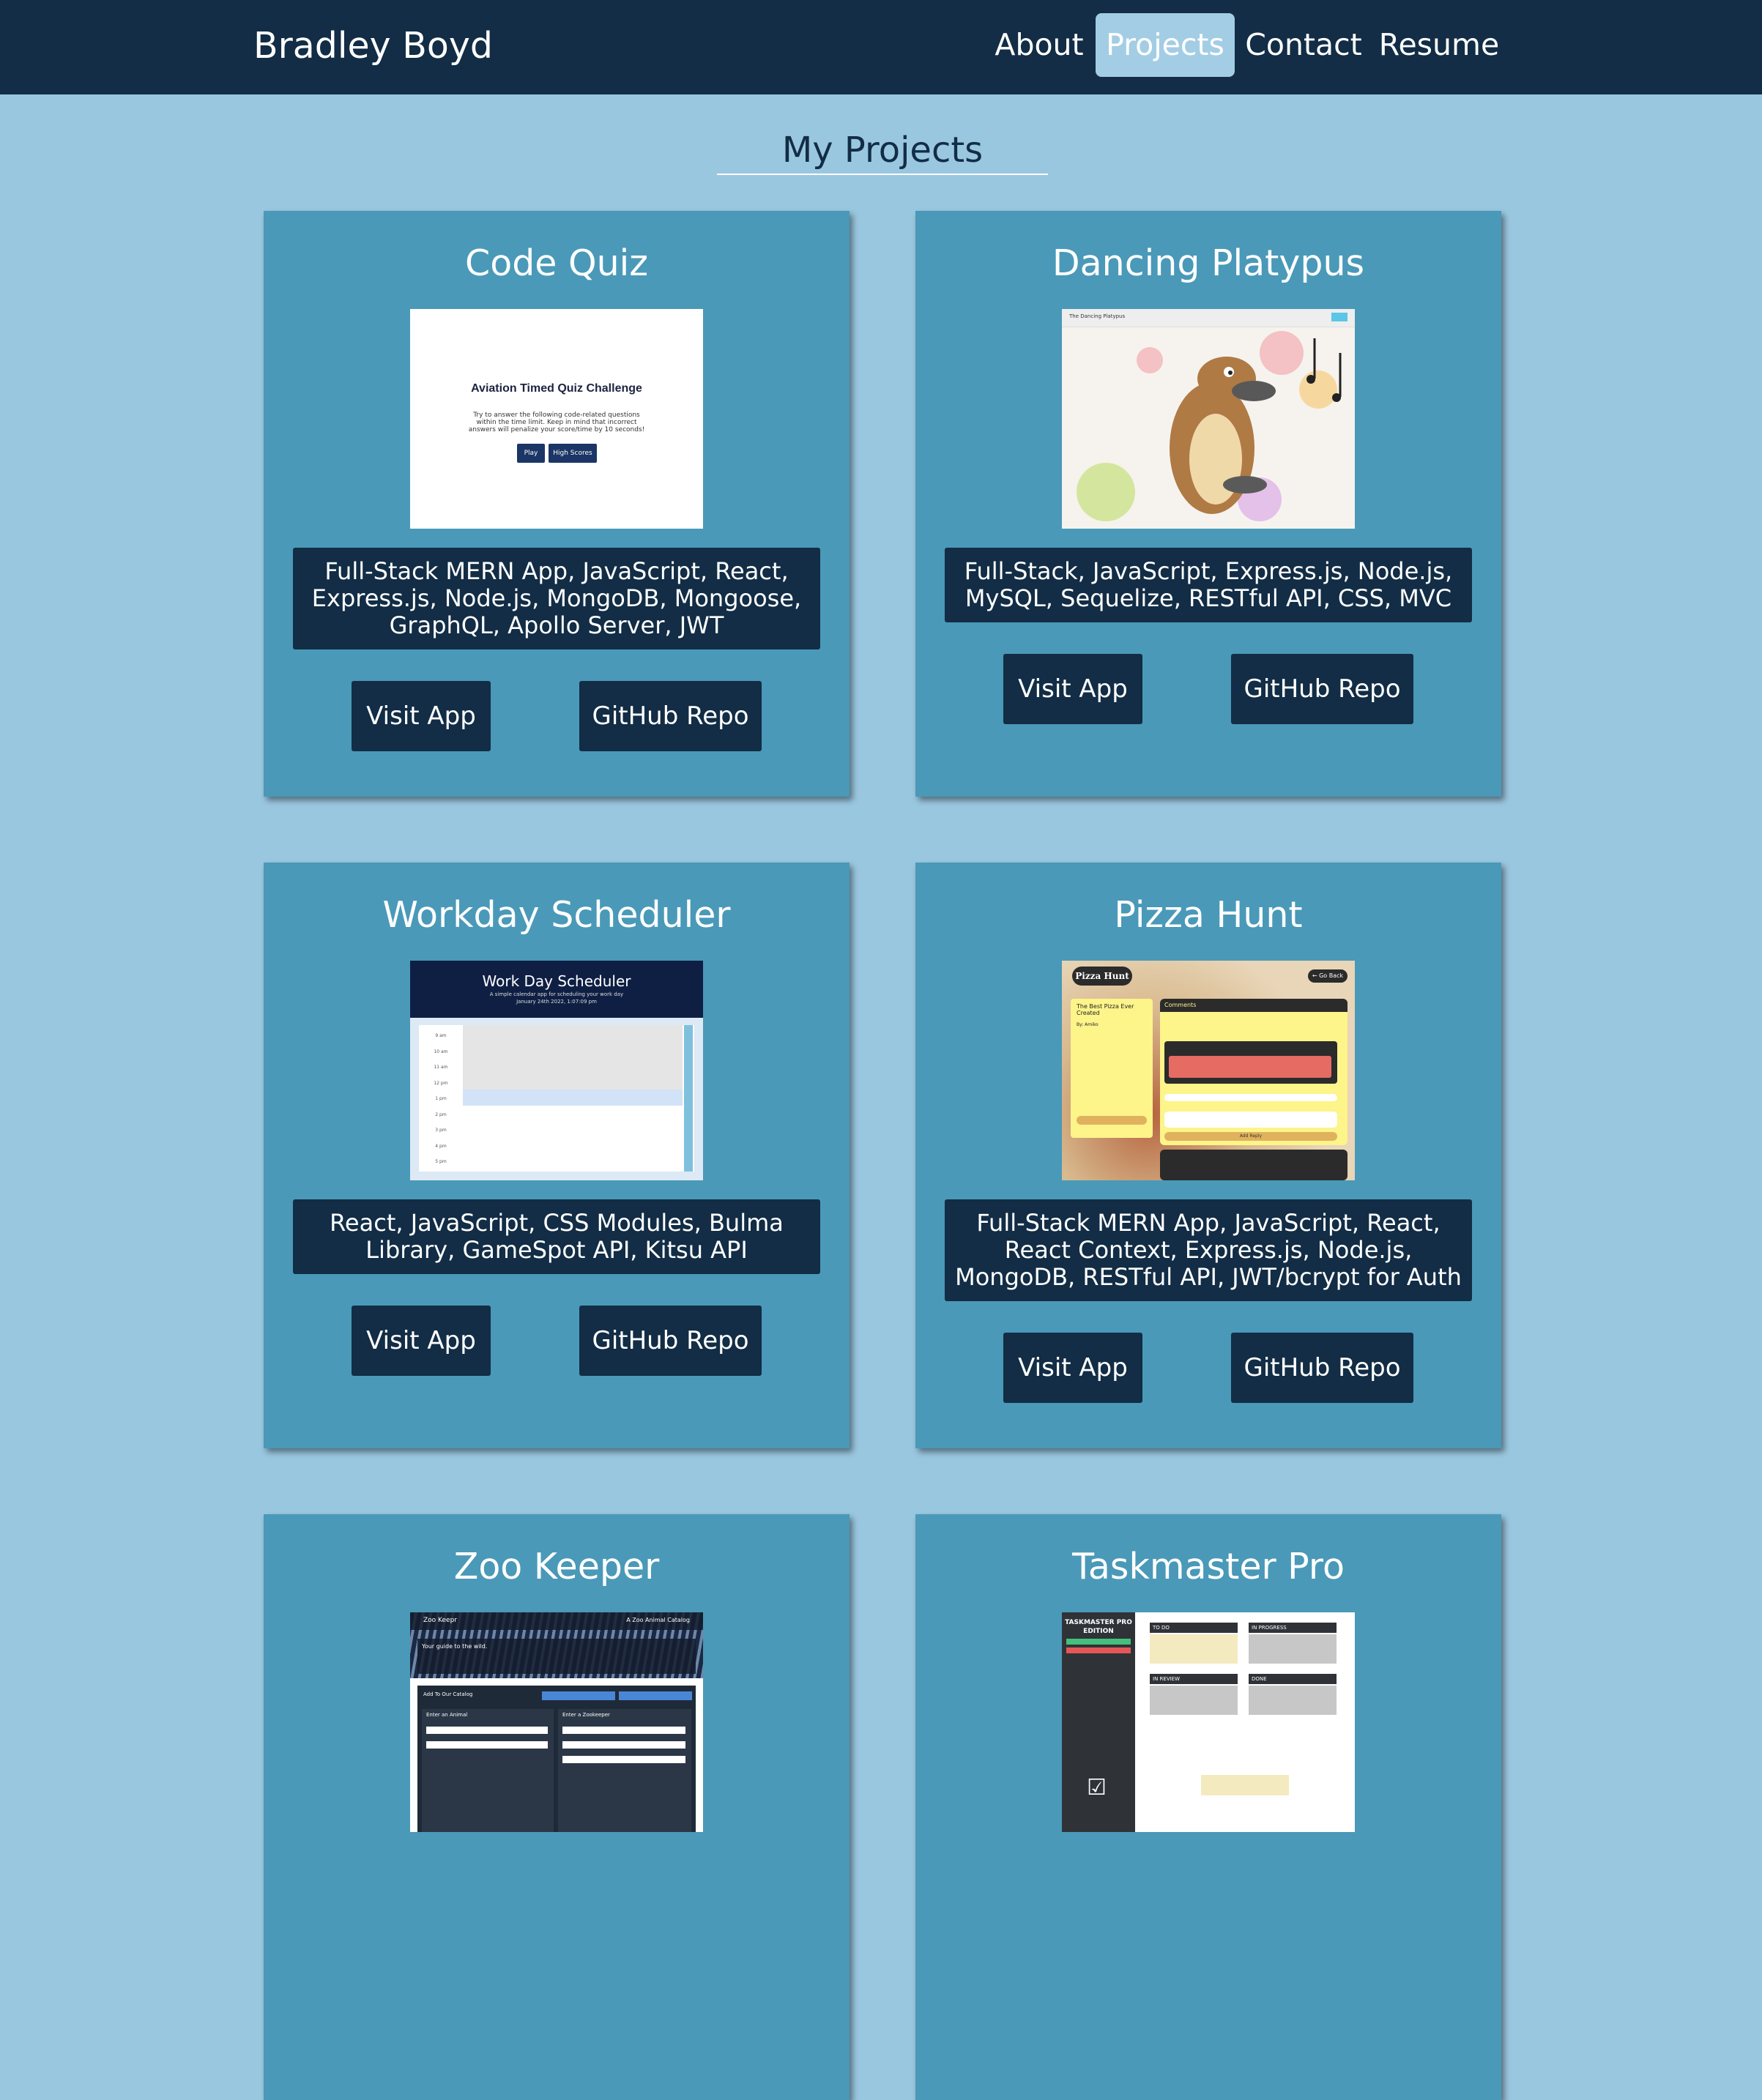  Describe the element at coordinates (1098, 1722) in the screenshot. I see `preview-sidebar: TASKMASTER PRO EDITION ☑` at that location.